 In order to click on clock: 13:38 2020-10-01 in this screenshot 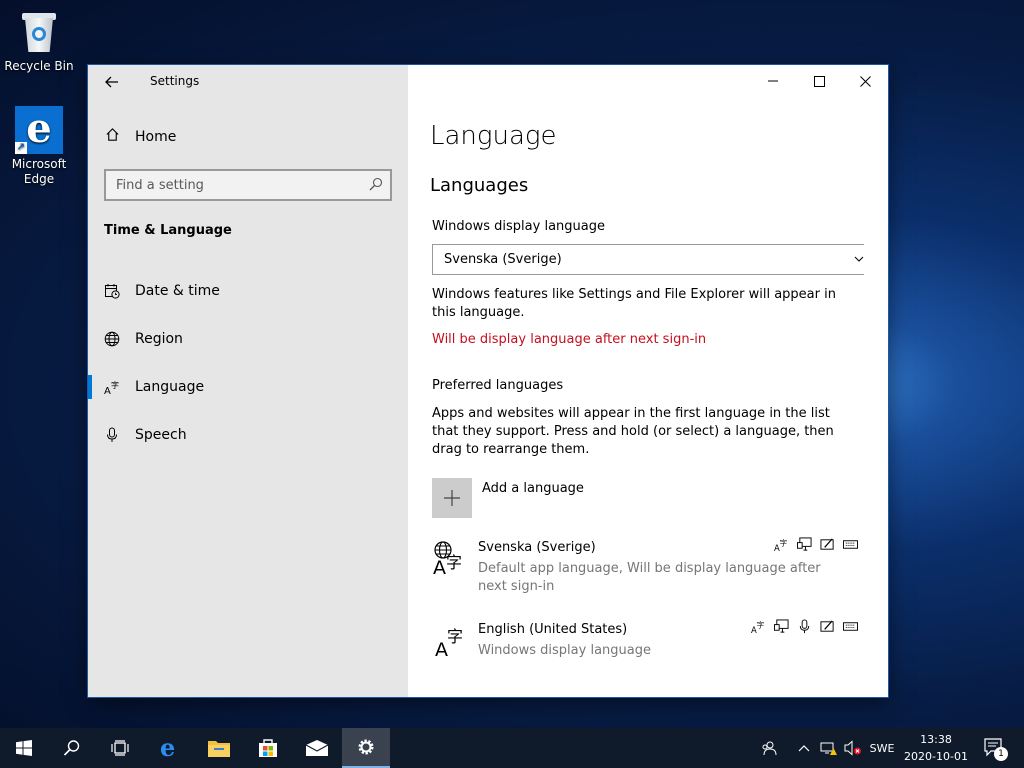, I will do `click(936, 748)`.